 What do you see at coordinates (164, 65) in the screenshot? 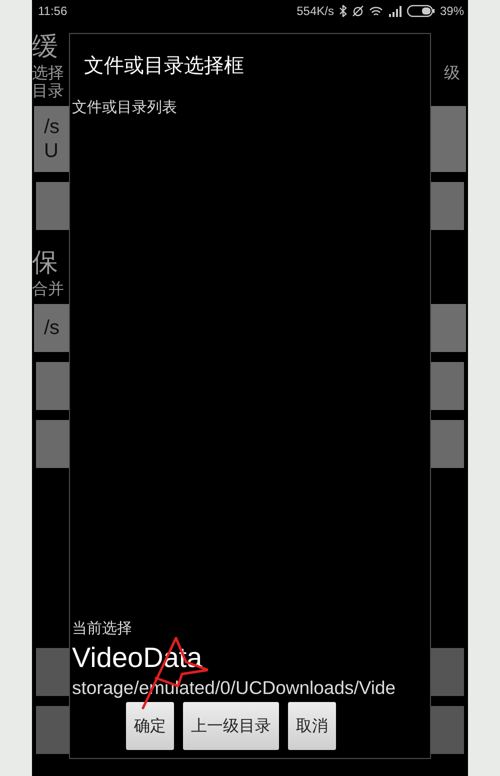
I see `dialog-title: 文件或目录选择框` at bounding box center [164, 65].